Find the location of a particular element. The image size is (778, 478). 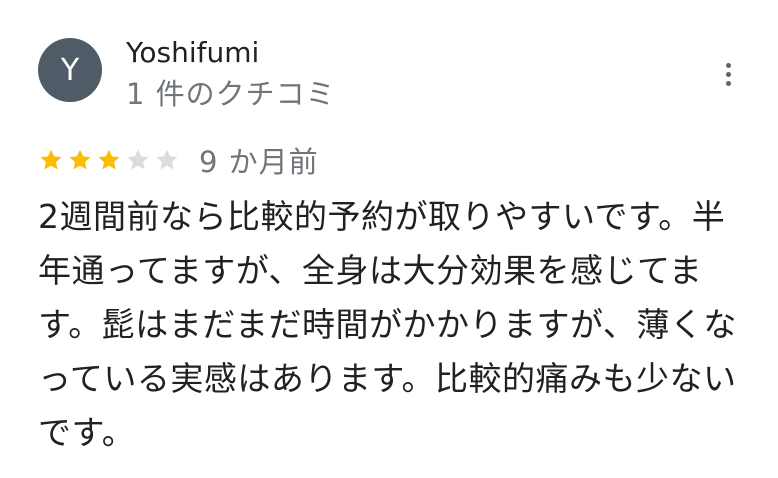

more-options-button is located at coordinates (728, 74).